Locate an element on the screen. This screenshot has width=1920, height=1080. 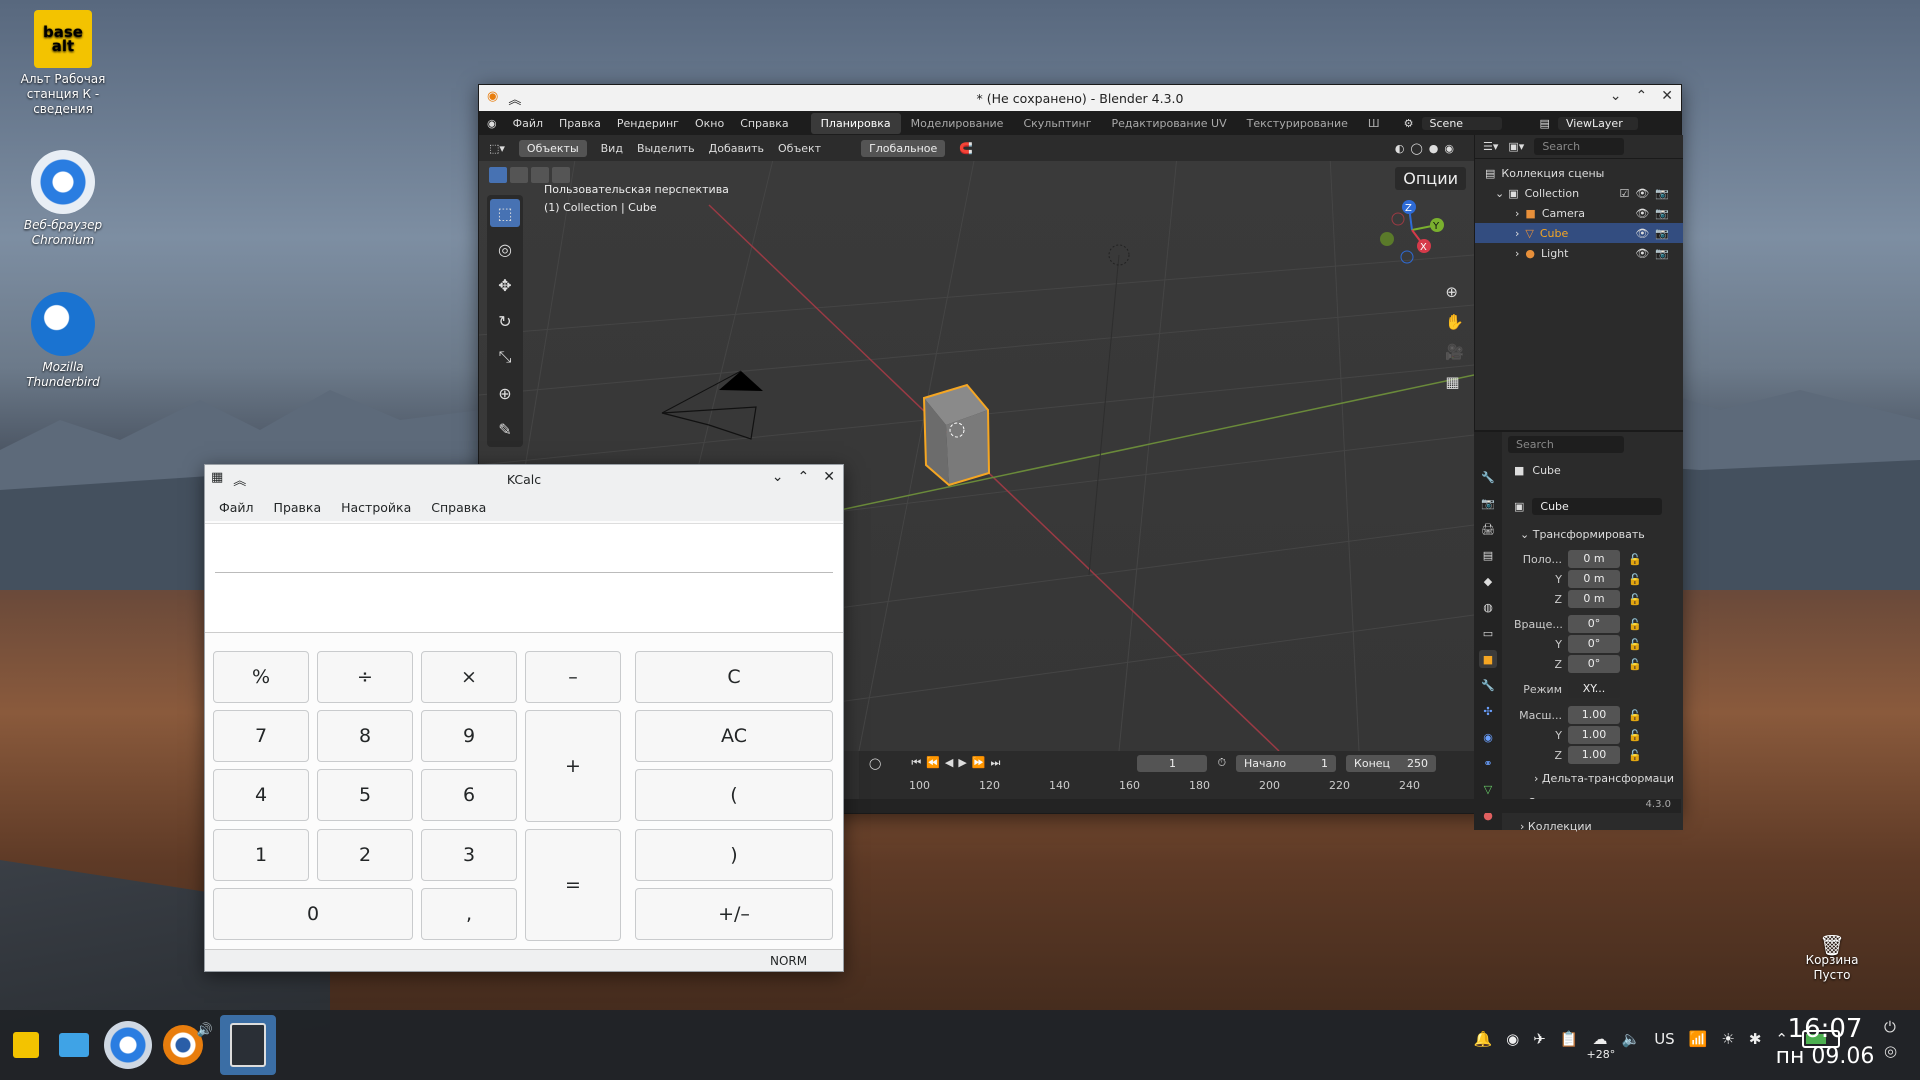
weather-widget: ☁ +28° is located at coordinates (1601, 1045).